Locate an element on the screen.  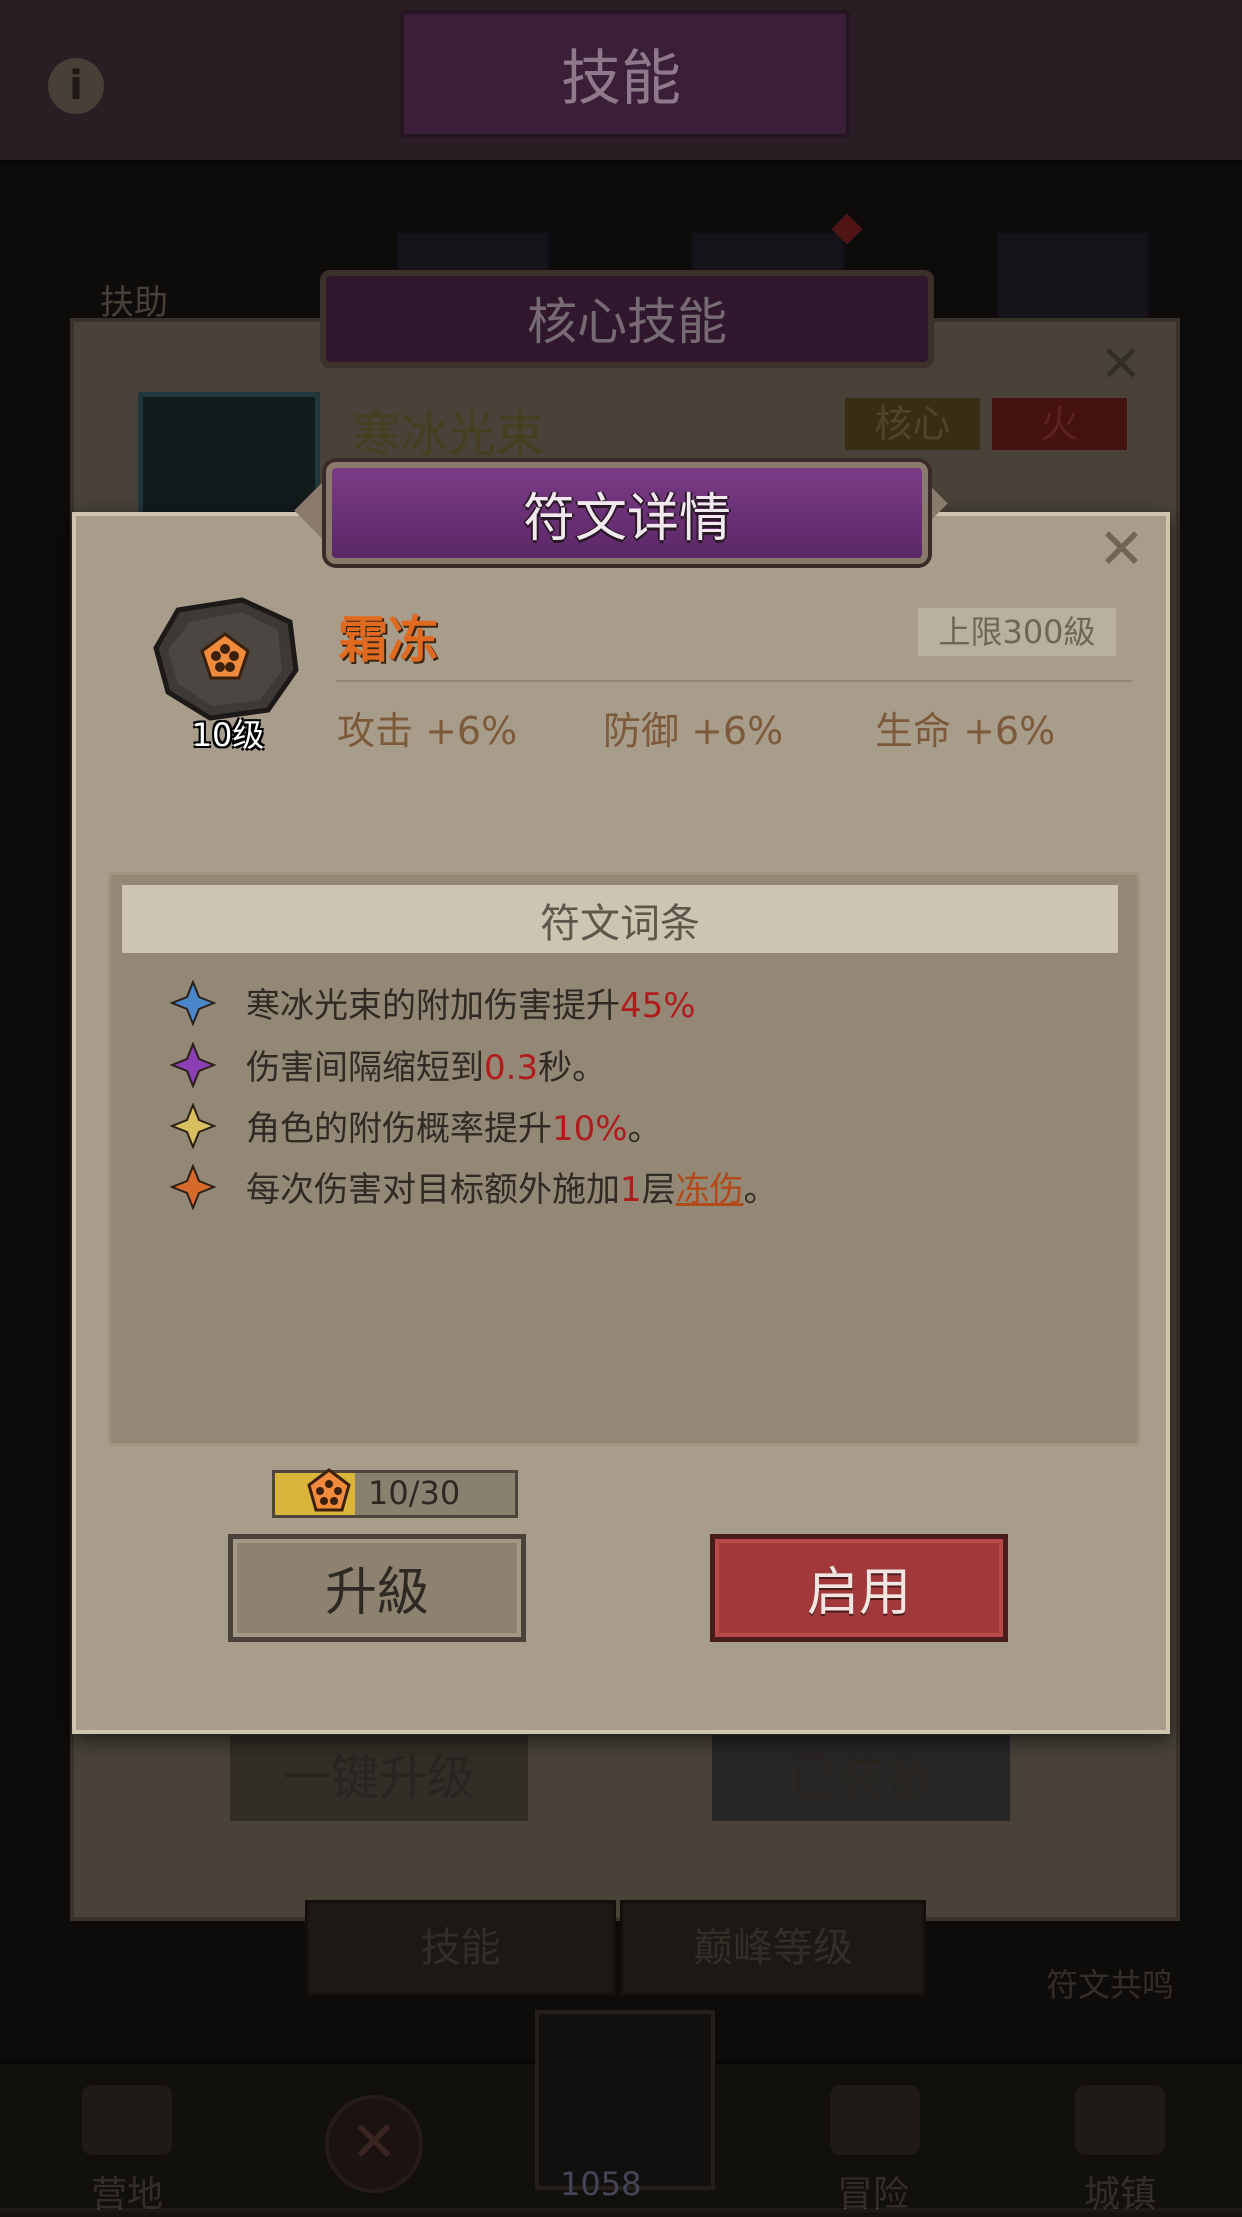
enable-button: 启用 is located at coordinates (859, 1588).